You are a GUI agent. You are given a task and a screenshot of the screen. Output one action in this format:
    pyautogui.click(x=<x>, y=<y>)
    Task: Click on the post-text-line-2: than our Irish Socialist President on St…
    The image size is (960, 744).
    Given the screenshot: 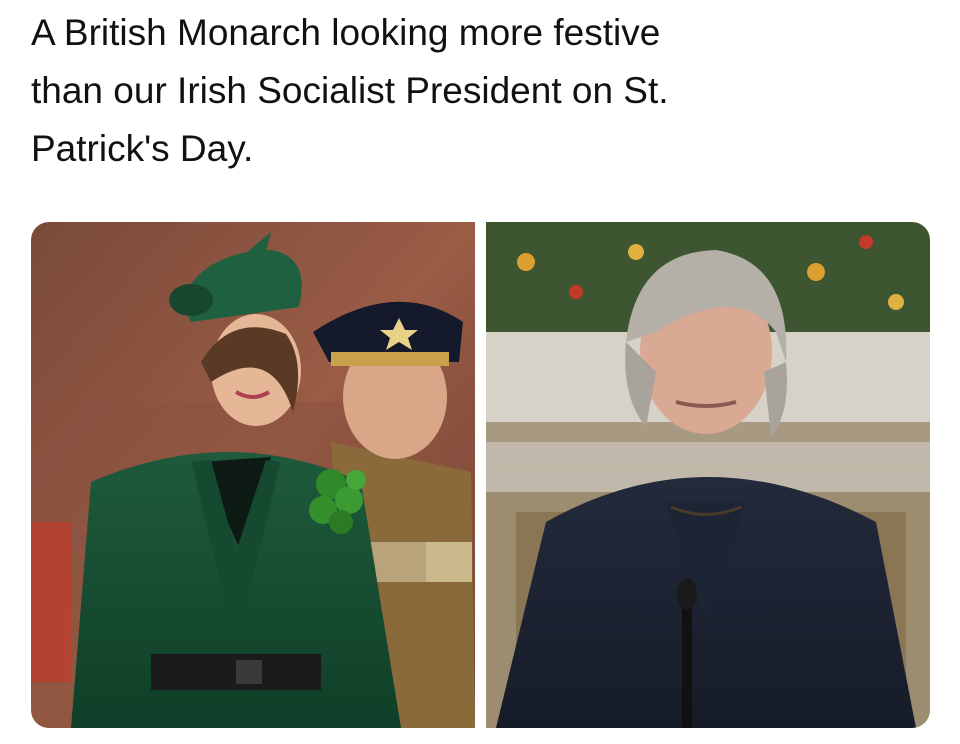 What is the action you would take?
    pyautogui.click(x=350, y=90)
    